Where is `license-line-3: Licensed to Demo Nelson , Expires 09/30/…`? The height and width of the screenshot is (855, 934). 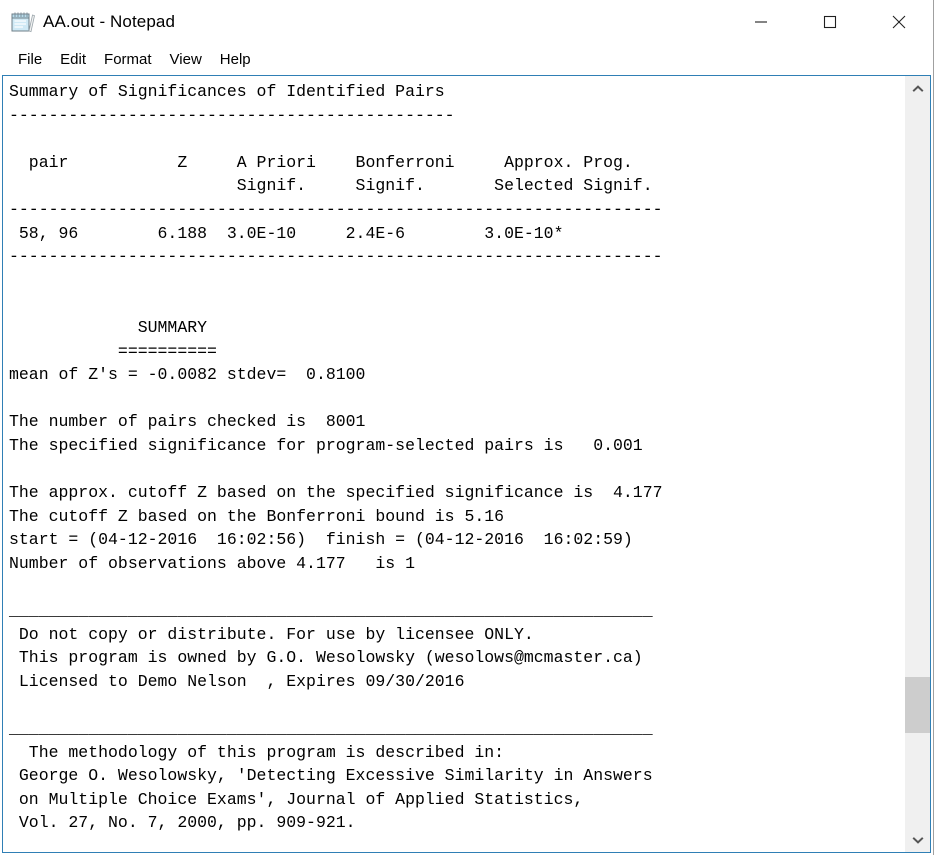 license-line-3: Licensed to Demo Nelson , Expires 09/30/… is located at coordinates (237, 681).